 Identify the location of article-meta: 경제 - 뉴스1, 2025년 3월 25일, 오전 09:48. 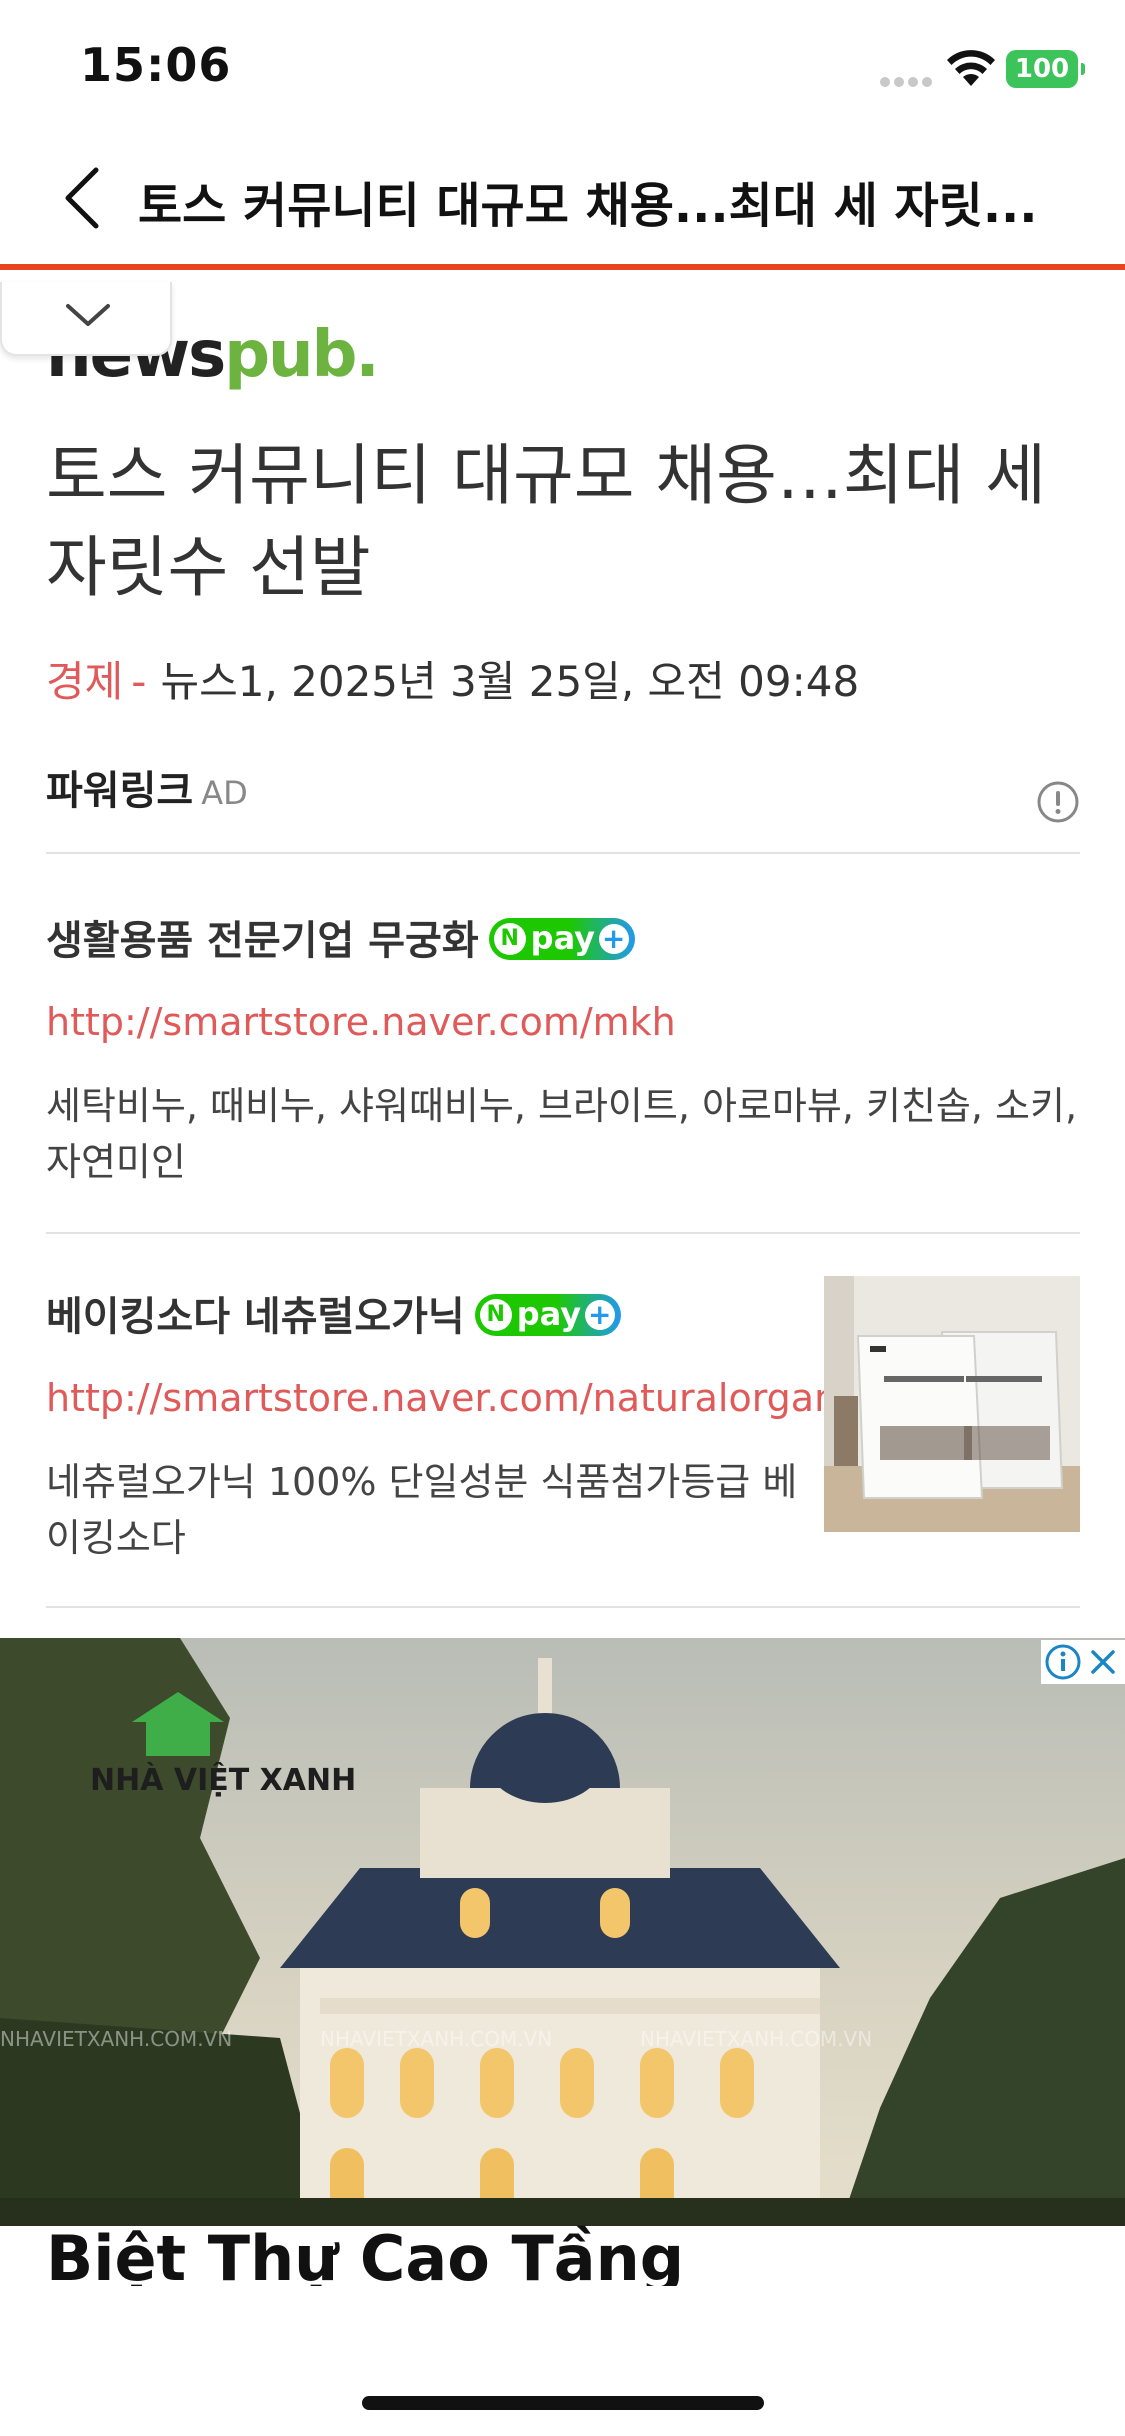
(452, 678).